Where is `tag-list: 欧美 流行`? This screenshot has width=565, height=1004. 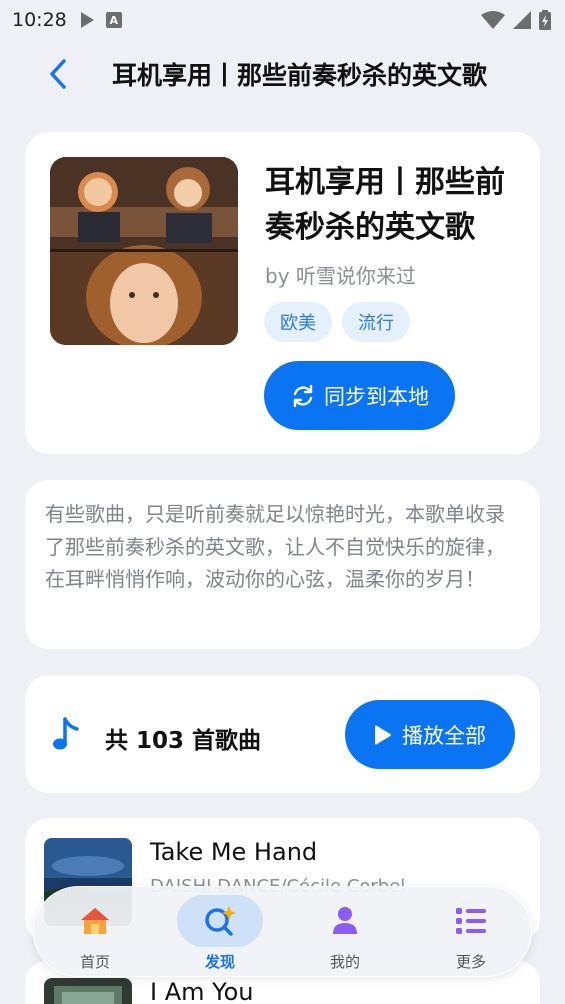
tag-list: 欧美 流行 is located at coordinates (337, 322).